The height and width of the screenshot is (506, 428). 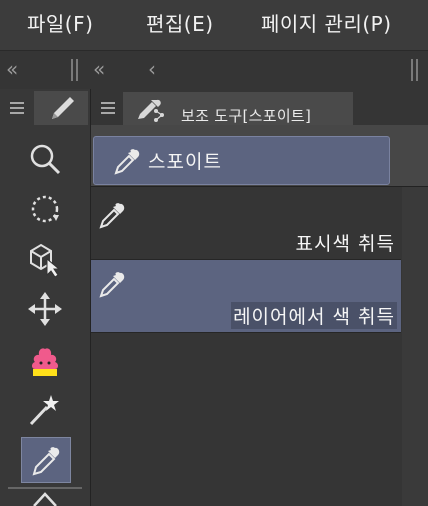 What do you see at coordinates (180, 22) in the screenshot?
I see `menu-edit: 편집(E)` at bounding box center [180, 22].